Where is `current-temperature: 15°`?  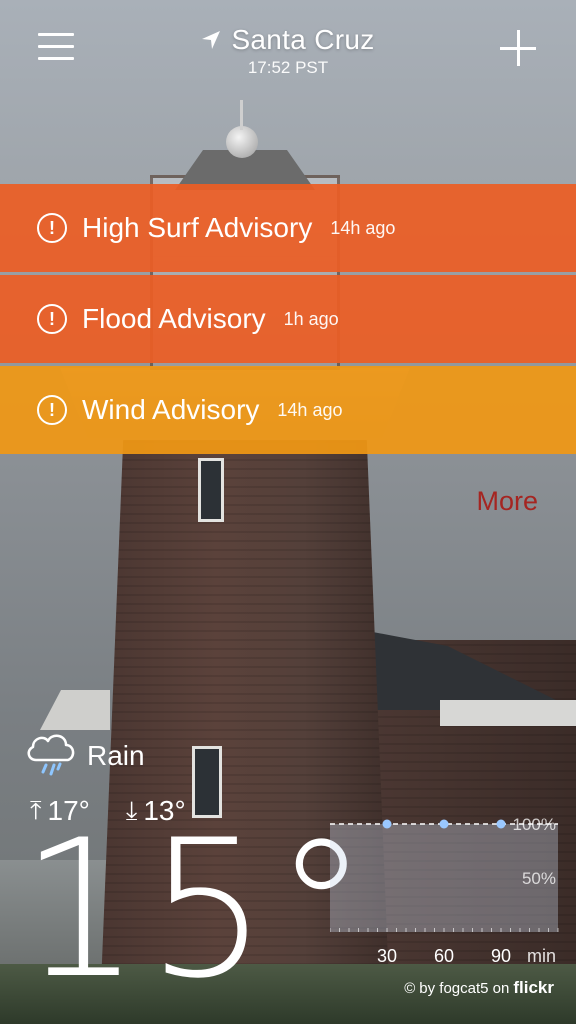
current-temperature: 15° is located at coordinates (197, 909).